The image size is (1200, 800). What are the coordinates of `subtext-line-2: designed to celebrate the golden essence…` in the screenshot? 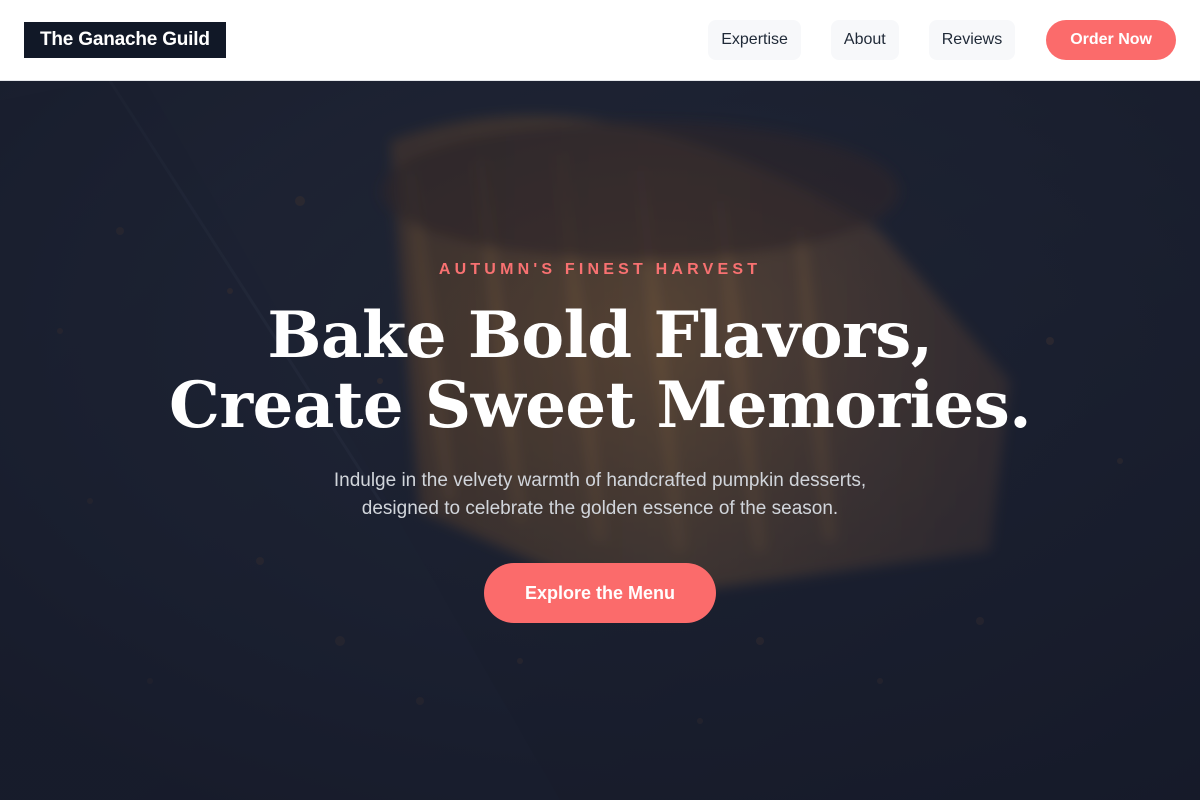 It's located at (600, 508).